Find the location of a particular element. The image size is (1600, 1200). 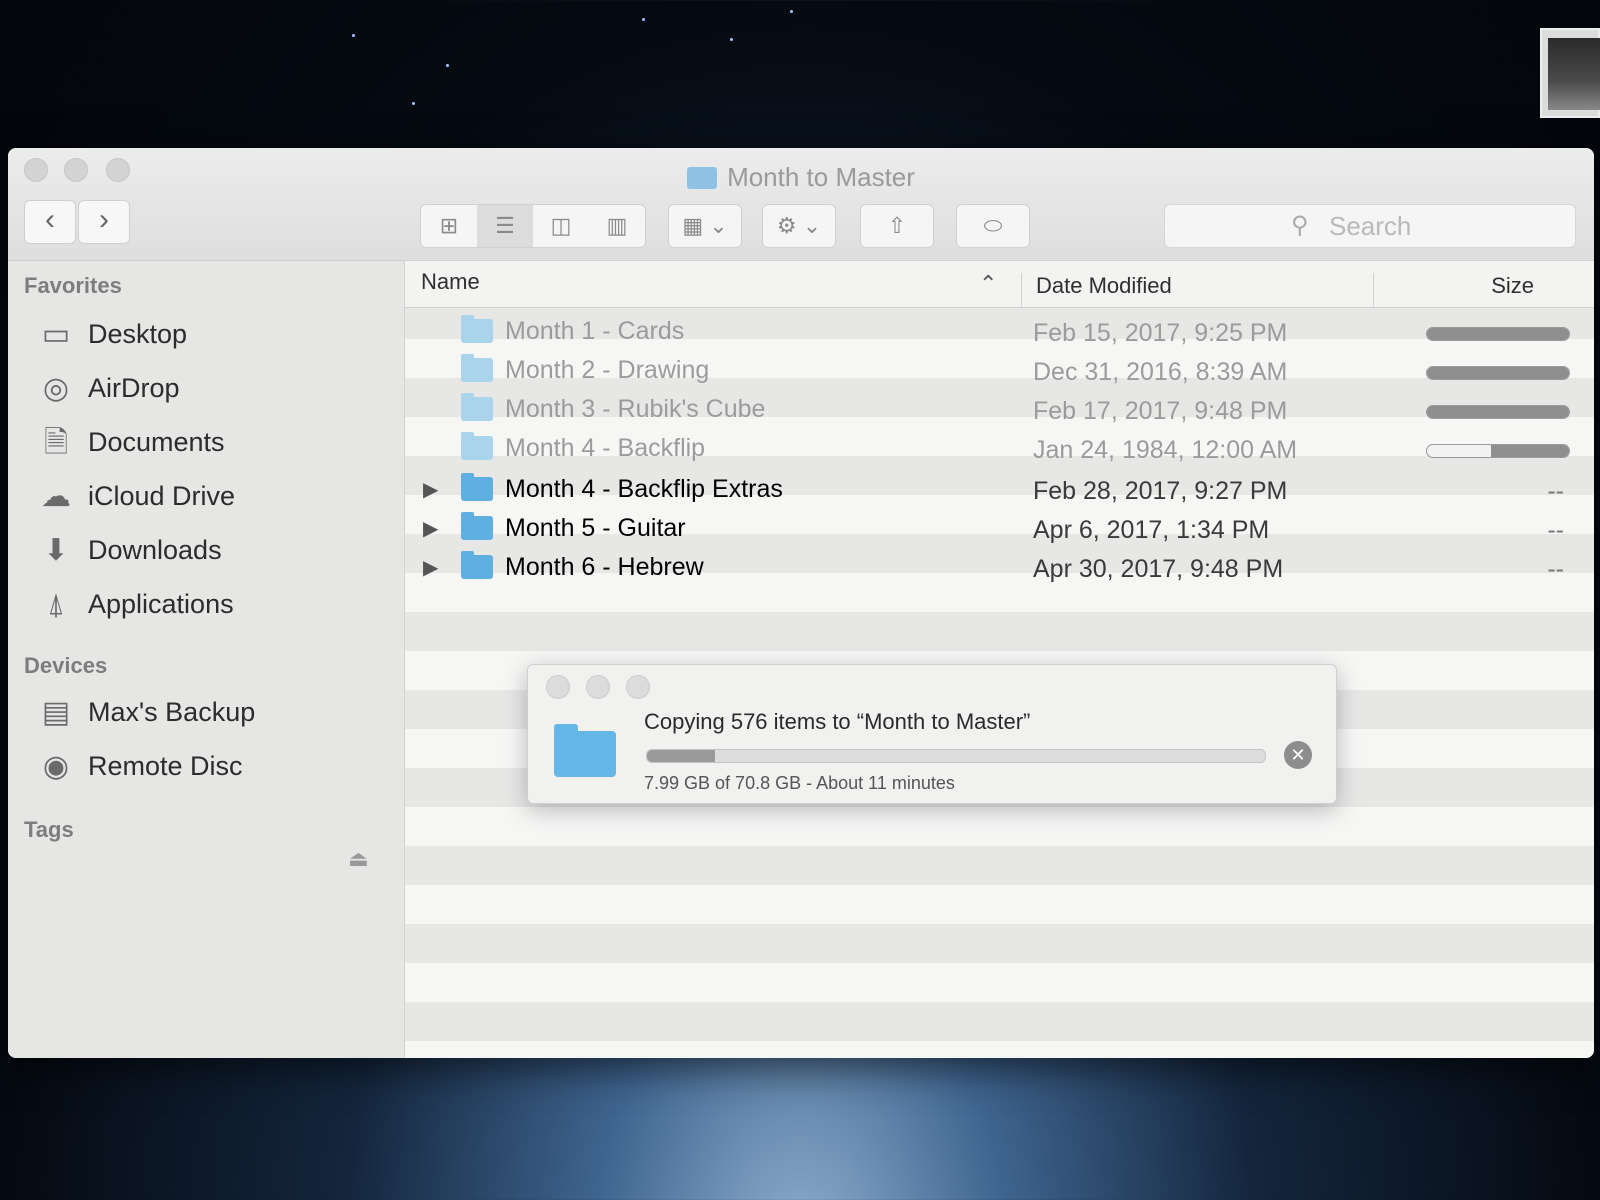

arrange-button: ▦ ⌄ is located at coordinates (705, 226).